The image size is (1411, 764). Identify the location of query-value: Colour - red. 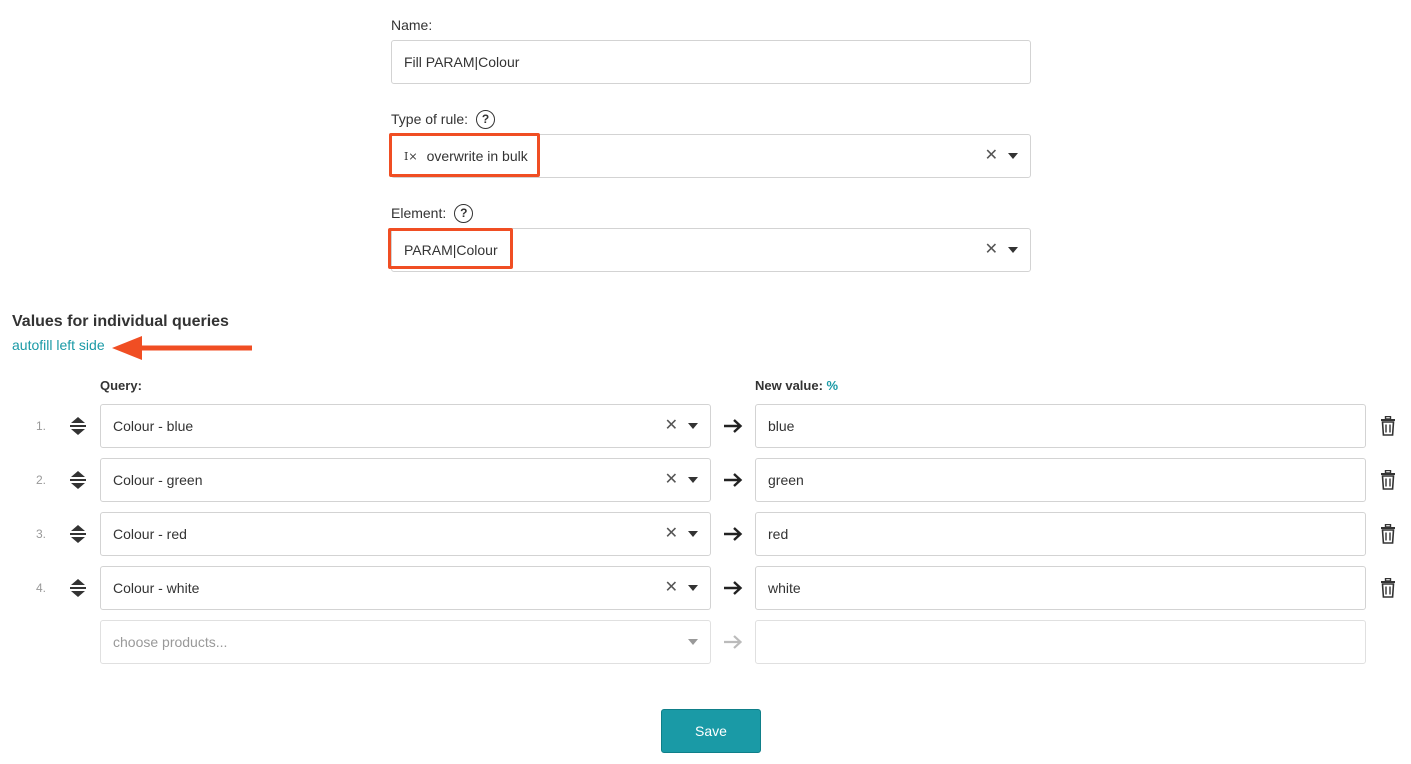
(150, 534).